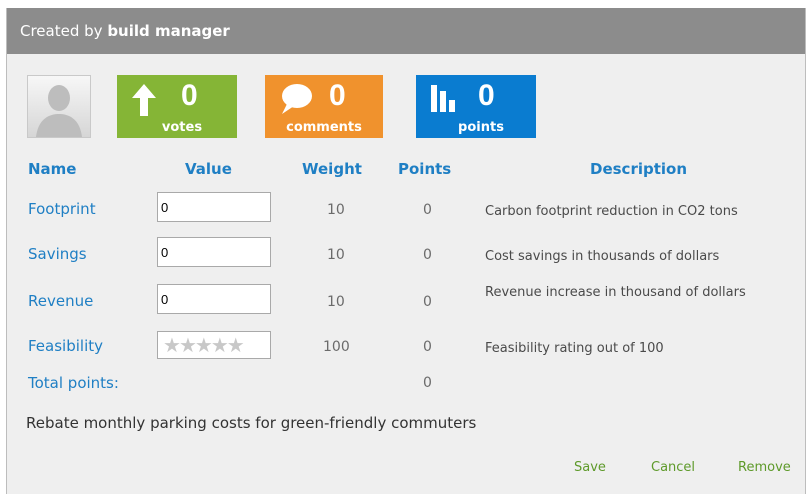  I want to click on savings-description: Cost savings in thousands of dollars, so click(602, 256).